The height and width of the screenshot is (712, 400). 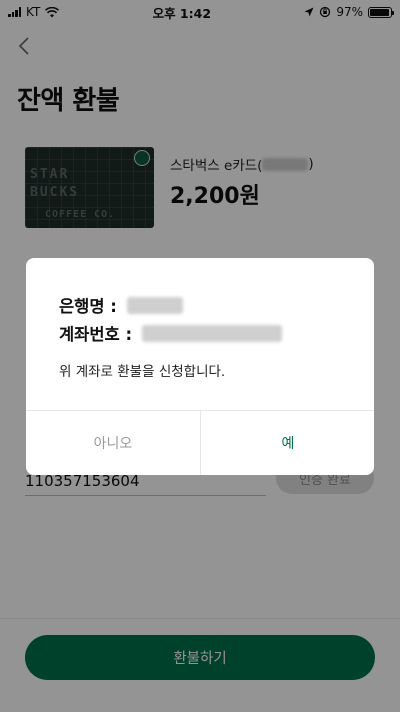 I want to click on account-number-label: 계좌번호 :, so click(x=96, y=334).